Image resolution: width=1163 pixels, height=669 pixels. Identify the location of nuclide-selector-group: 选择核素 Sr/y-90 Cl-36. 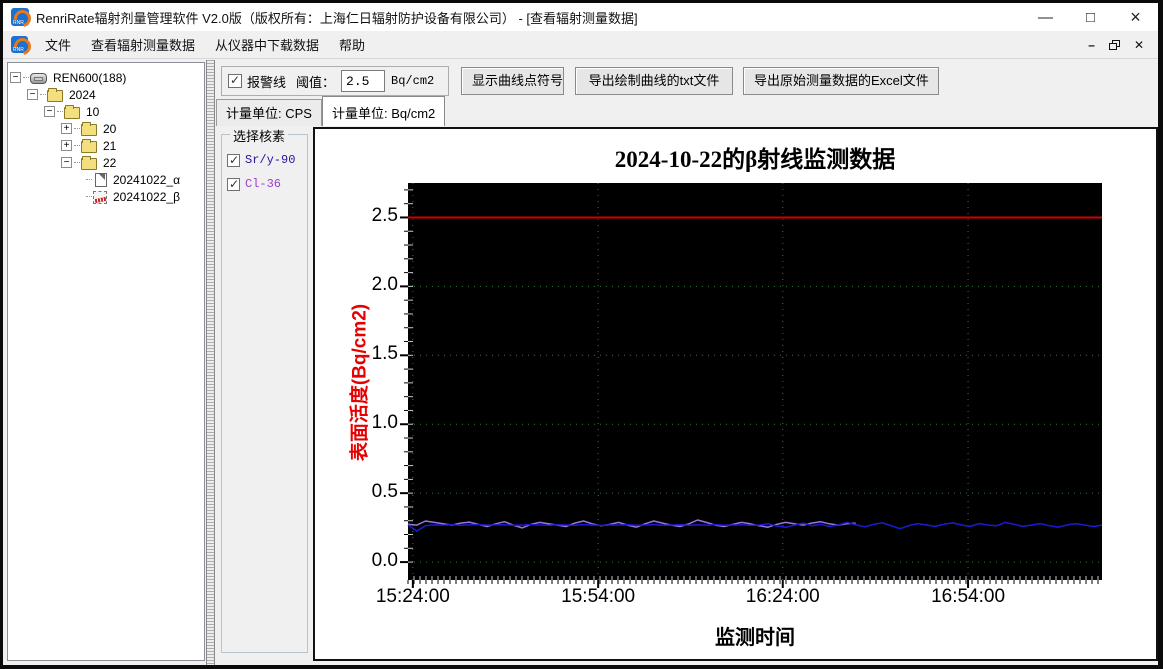
(264, 389).